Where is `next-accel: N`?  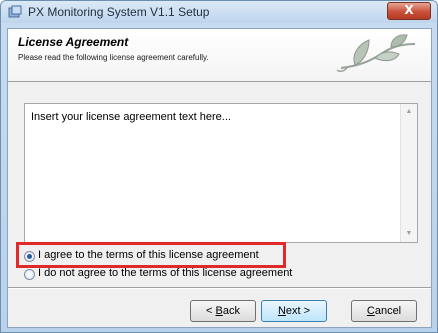 next-accel: N is located at coordinates (281, 311).